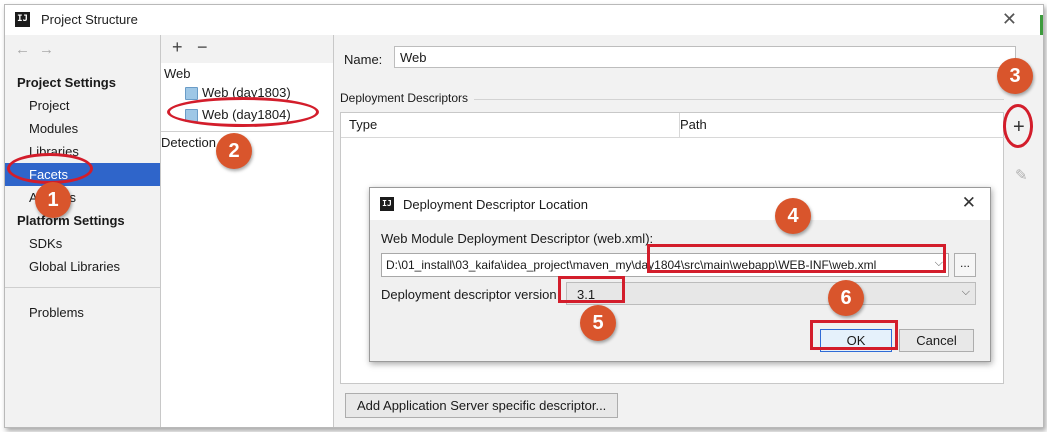  Describe the element at coordinates (82, 243) in the screenshot. I see `nav-item-sdks: SDKs` at that location.